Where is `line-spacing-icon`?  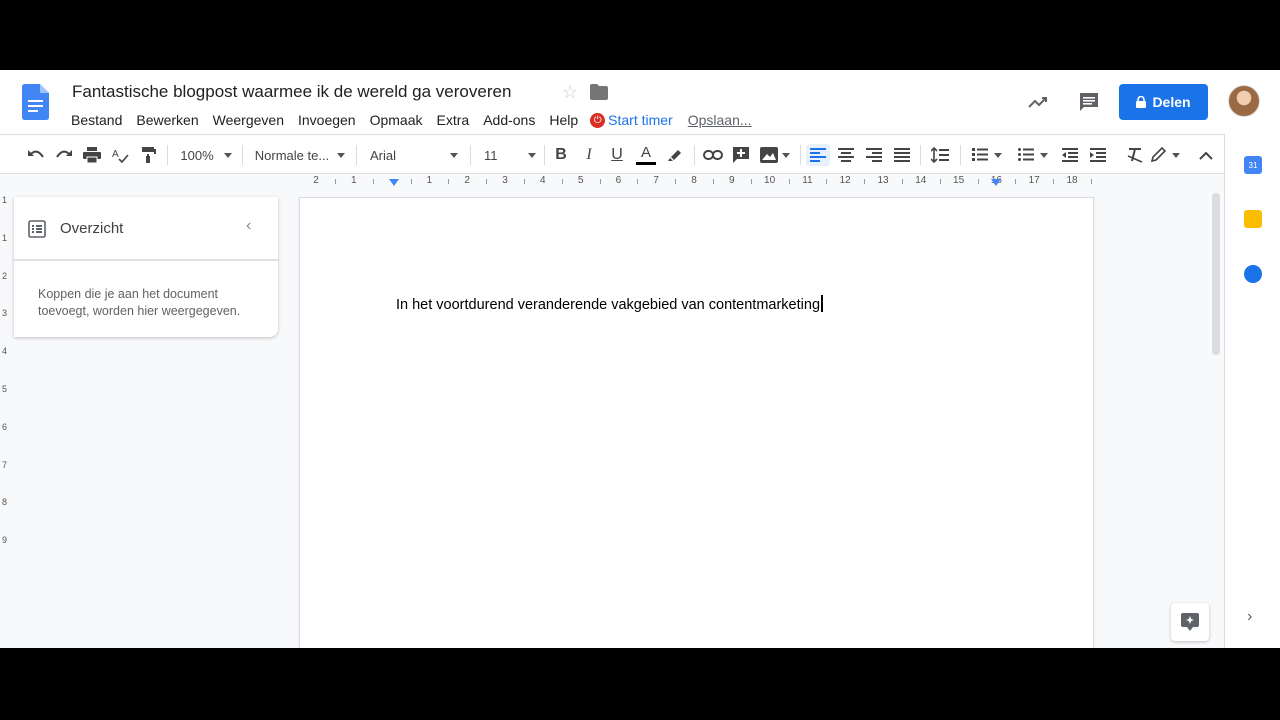 line-spacing-icon is located at coordinates (940, 155).